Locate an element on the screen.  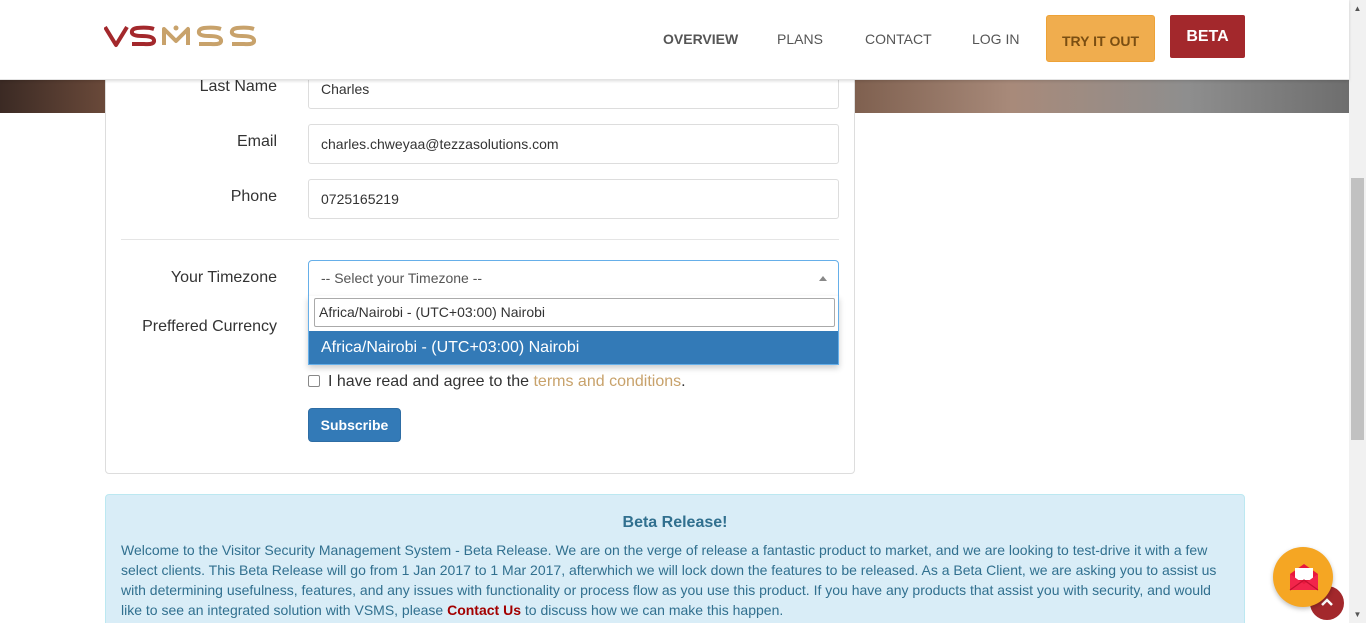
email-label: Email is located at coordinates (256, 141).